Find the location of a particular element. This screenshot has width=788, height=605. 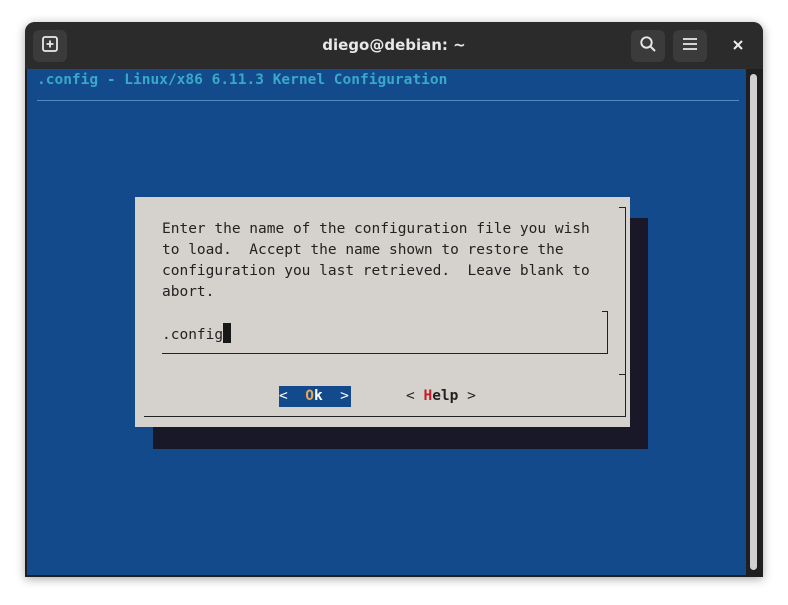

header-divider is located at coordinates (388, 100).